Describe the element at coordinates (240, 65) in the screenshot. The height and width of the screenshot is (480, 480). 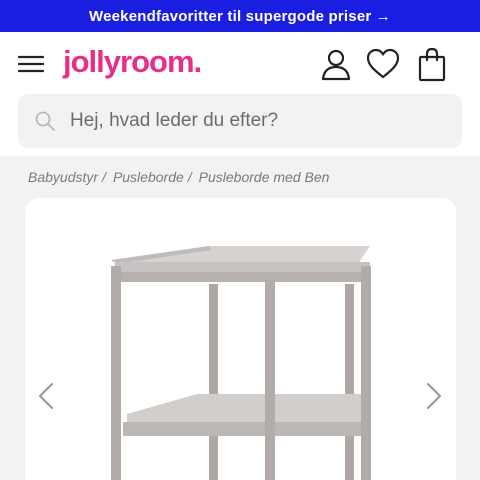
I see `site-header: jollyroom.` at that location.